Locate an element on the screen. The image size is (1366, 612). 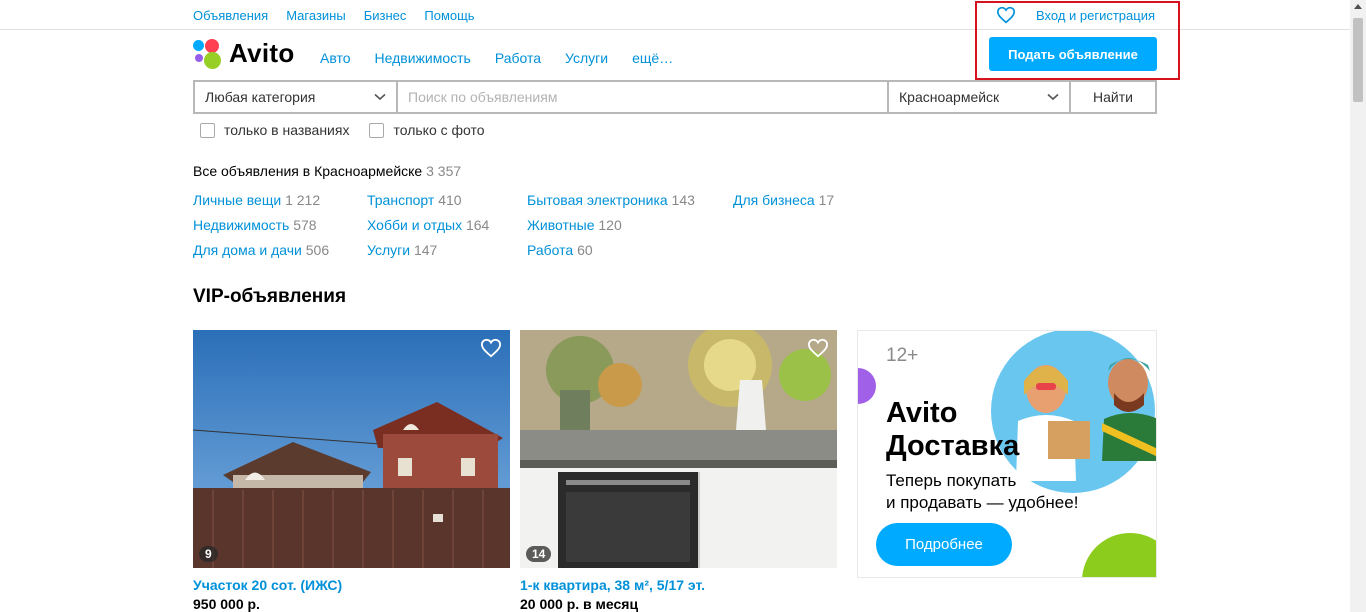
search-filters: только в названиях только с фото is located at coordinates (342, 130).